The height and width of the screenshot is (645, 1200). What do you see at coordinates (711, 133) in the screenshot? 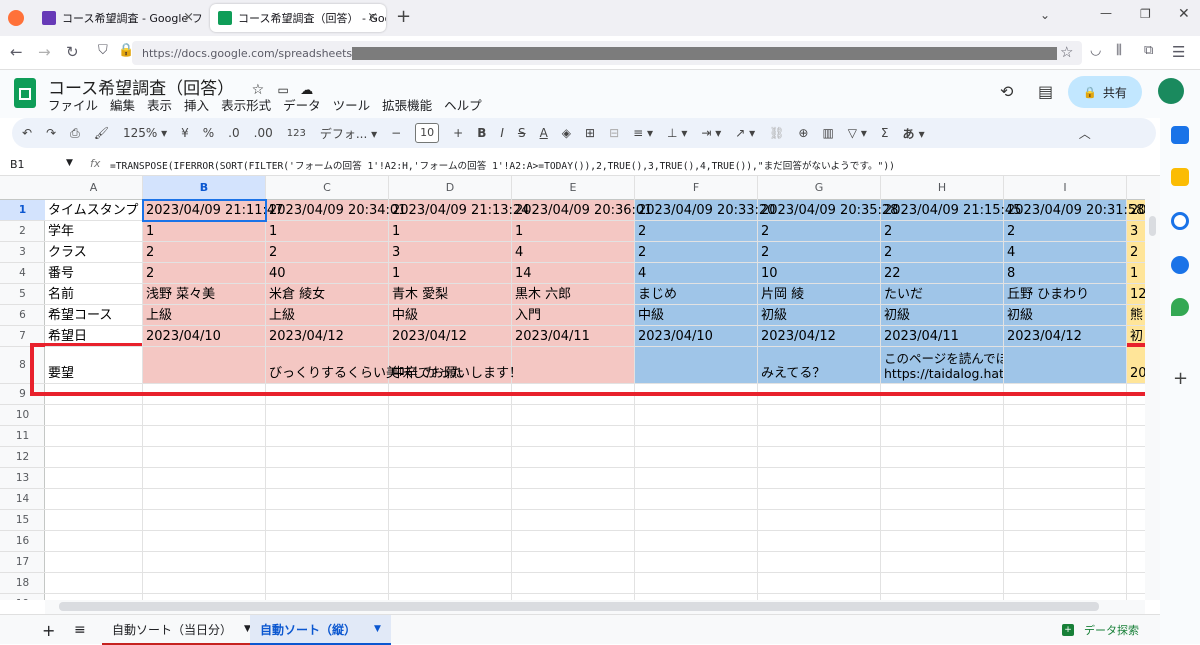
I see `text-wrap-icon: ⇥ ▾` at bounding box center [711, 133].